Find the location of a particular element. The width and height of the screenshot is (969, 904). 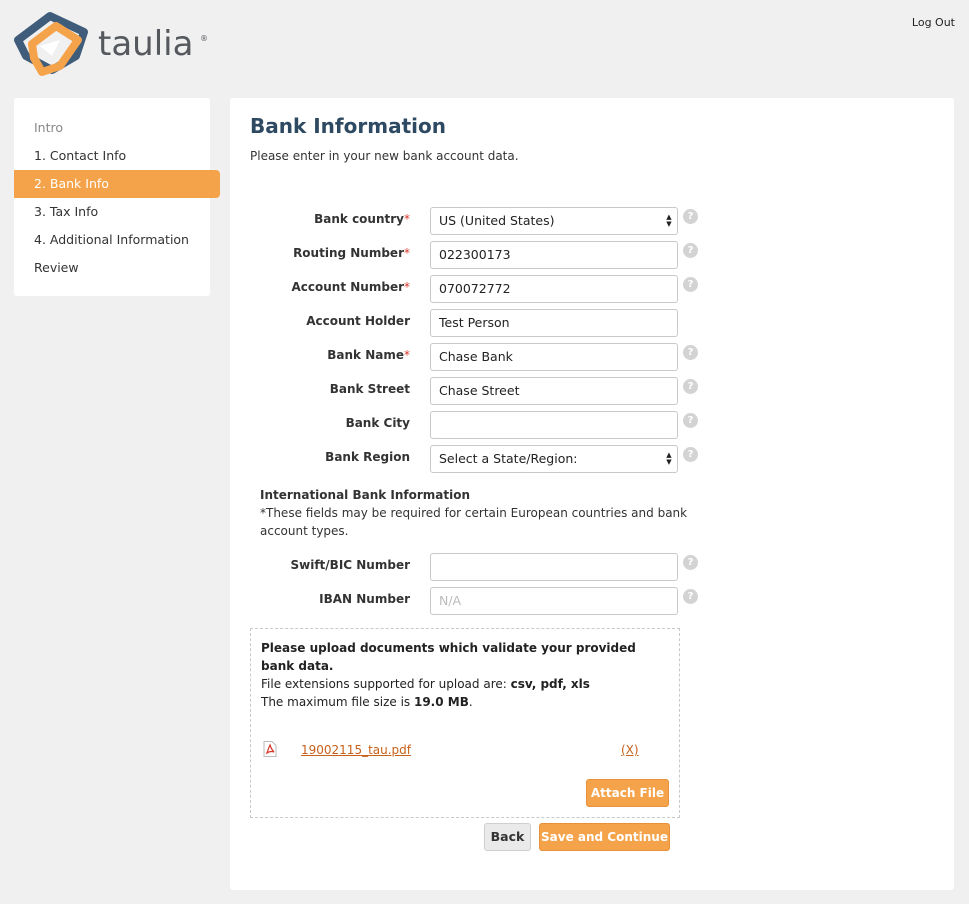

remove-file-link: (X) is located at coordinates (630, 750).